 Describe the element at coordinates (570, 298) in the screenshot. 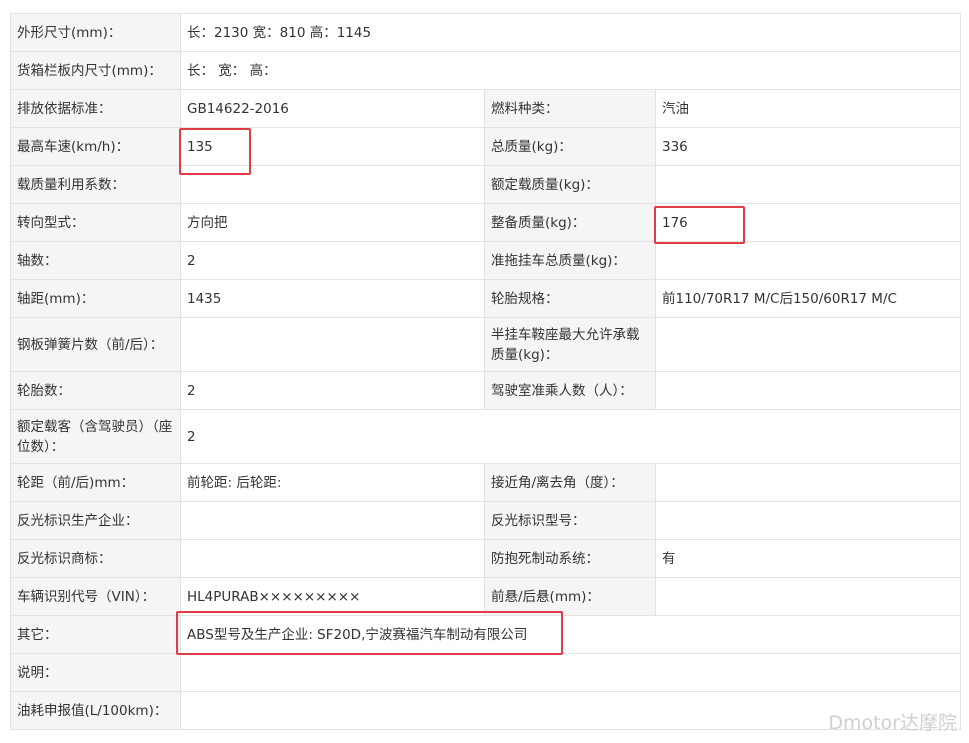

I see `field-label: 轮胎规格：` at that location.